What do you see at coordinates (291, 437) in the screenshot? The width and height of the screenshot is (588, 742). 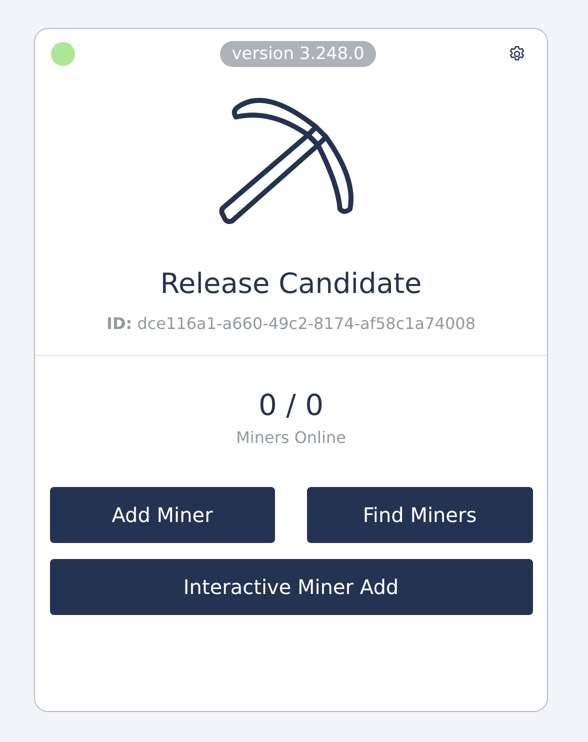 I see `count-label: Miners Online` at bounding box center [291, 437].